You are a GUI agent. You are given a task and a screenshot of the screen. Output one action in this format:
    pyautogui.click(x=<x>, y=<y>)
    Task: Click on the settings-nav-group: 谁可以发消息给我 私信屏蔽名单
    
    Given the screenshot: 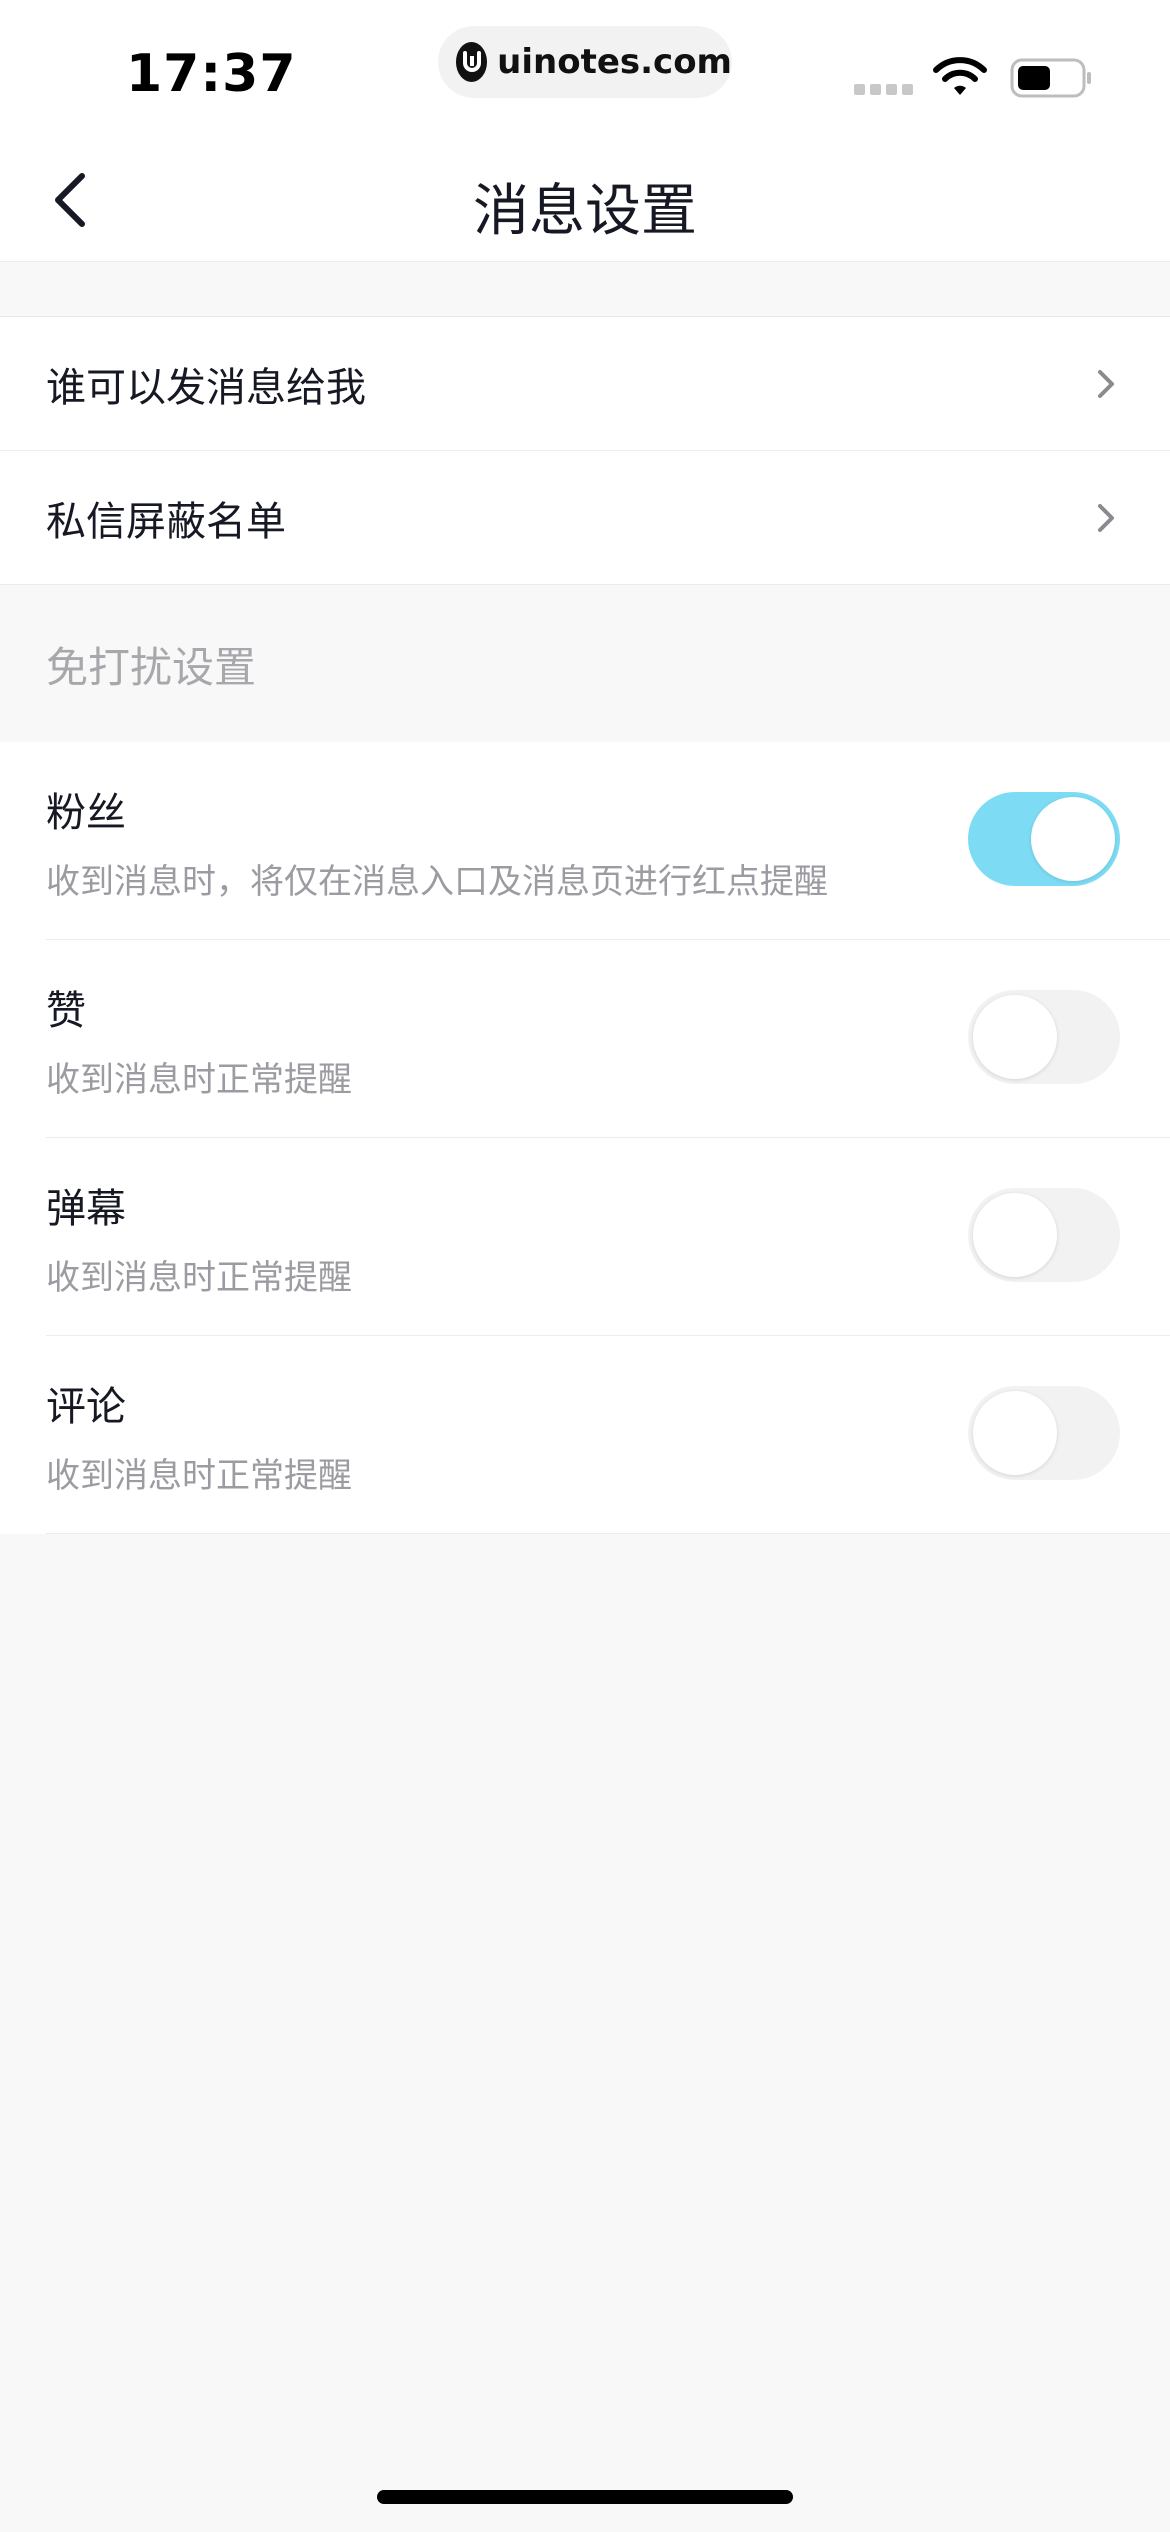 What is the action you would take?
    pyautogui.click(x=585, y=450)
    